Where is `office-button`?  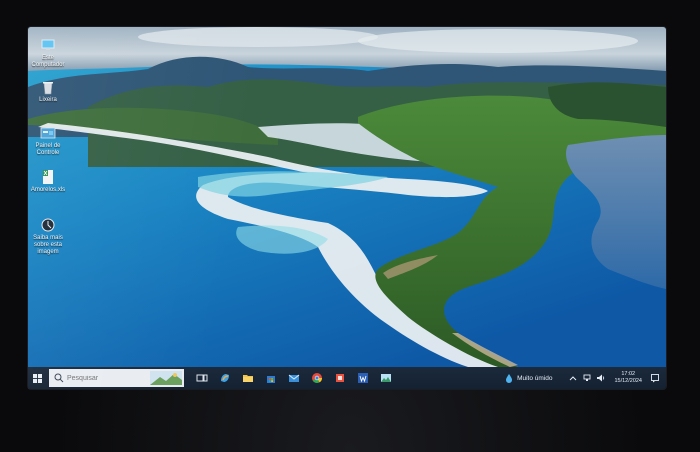
office-button is located at coordinates (339, 378).